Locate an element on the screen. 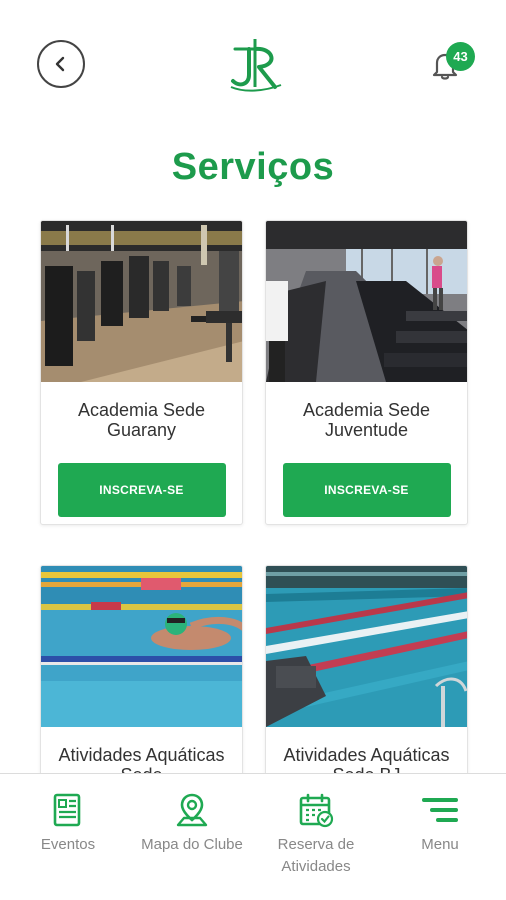  nav-label: Mapa do Clube is located at coordinates (192, 844).